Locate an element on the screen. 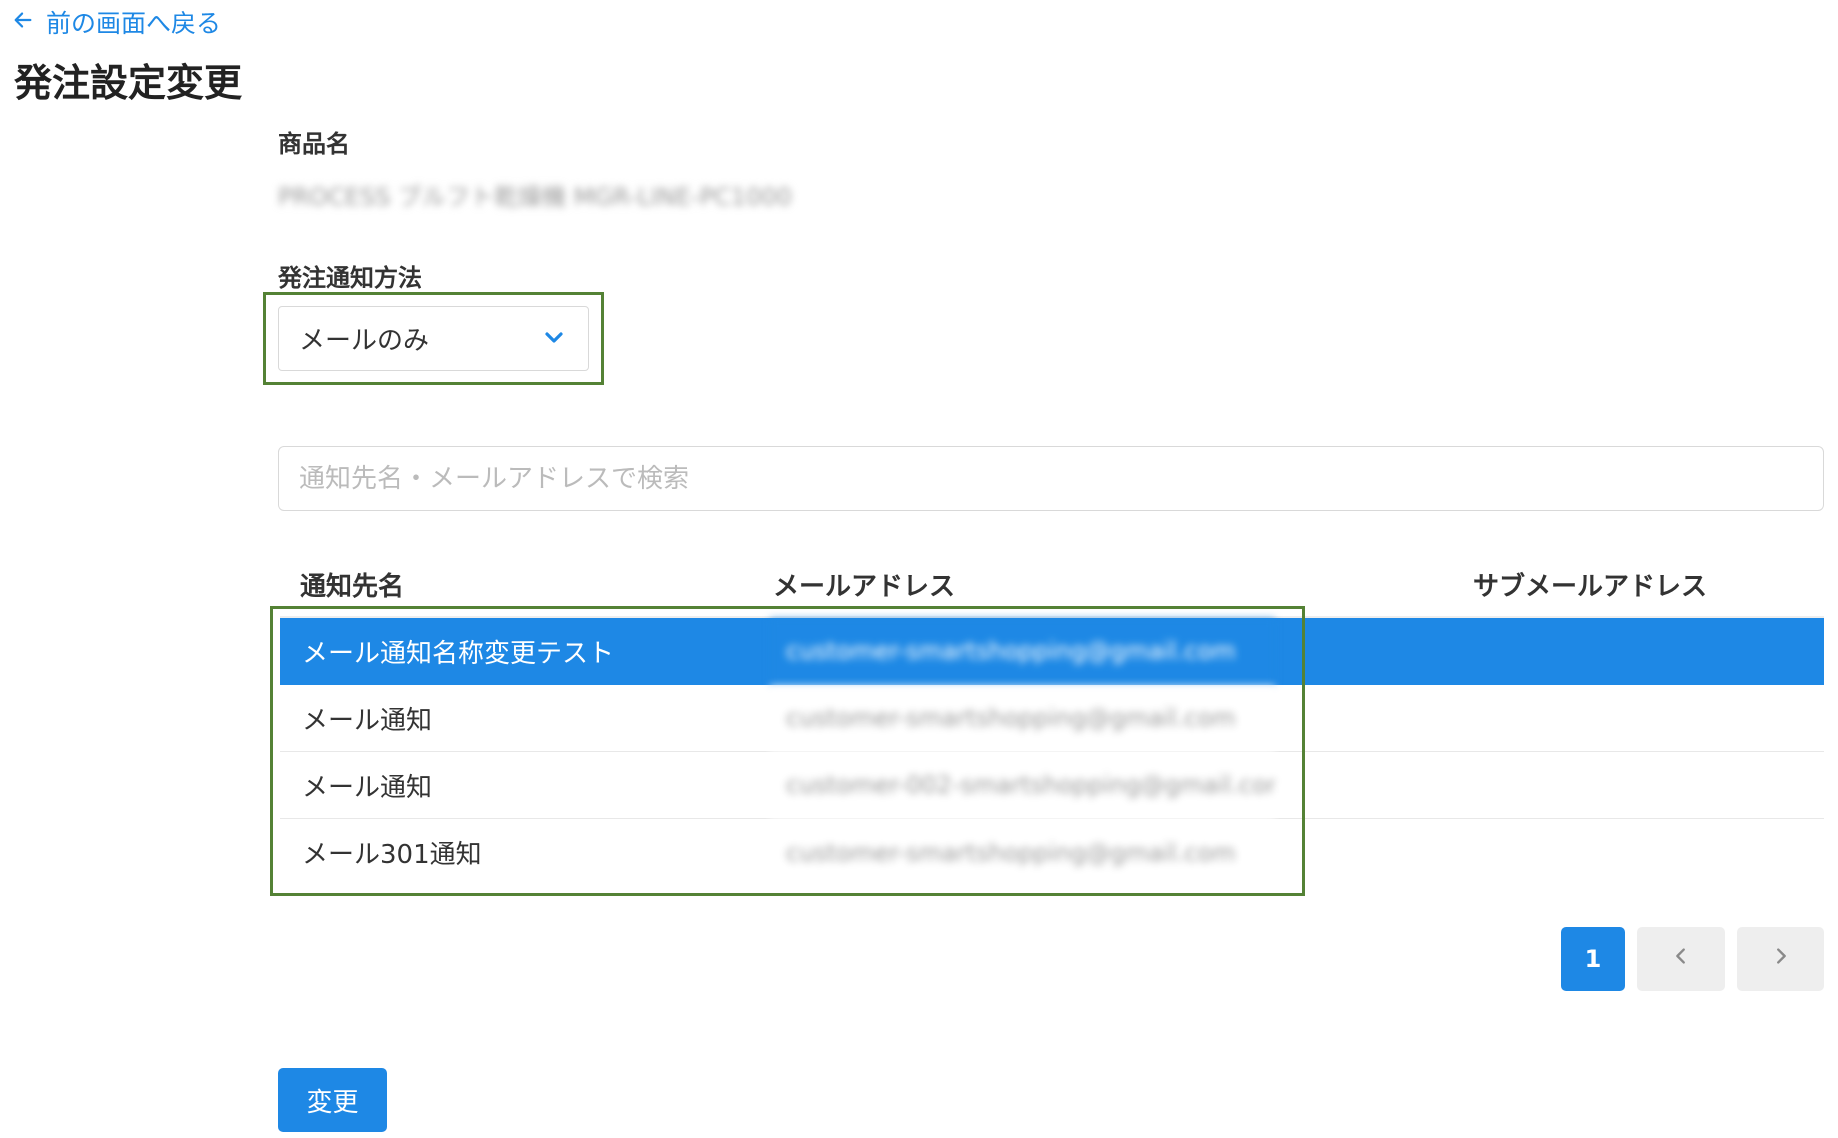 This screenshot has height=1138, width=1838. column-header-name: 通知先名 is located at coordinates (352, 587).